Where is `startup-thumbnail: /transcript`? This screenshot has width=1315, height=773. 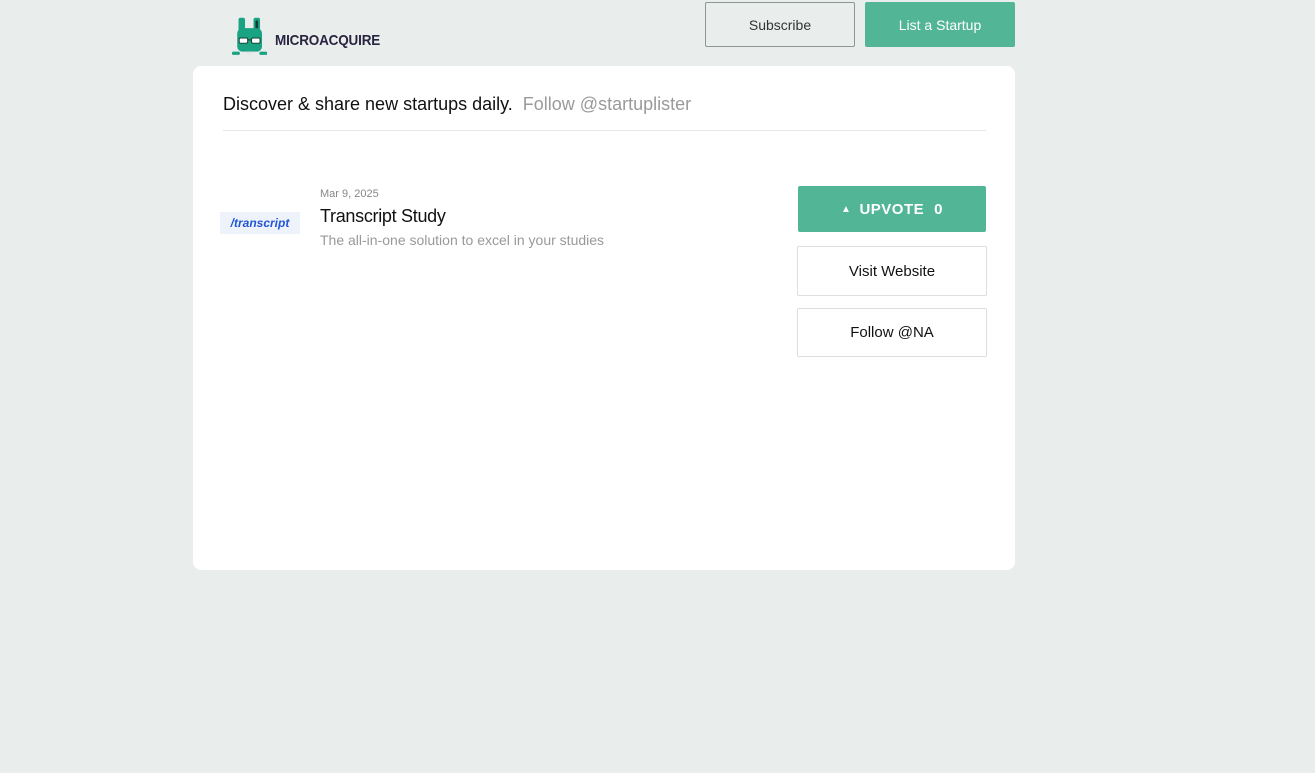 startup-thumbnail: /transcript is located at coordinates (260, 223).